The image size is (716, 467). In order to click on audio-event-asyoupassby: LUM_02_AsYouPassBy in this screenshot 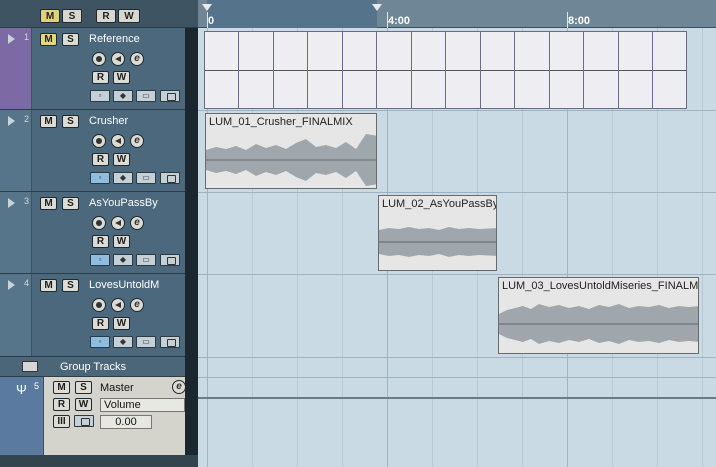, I will do `click(437, 233)`.